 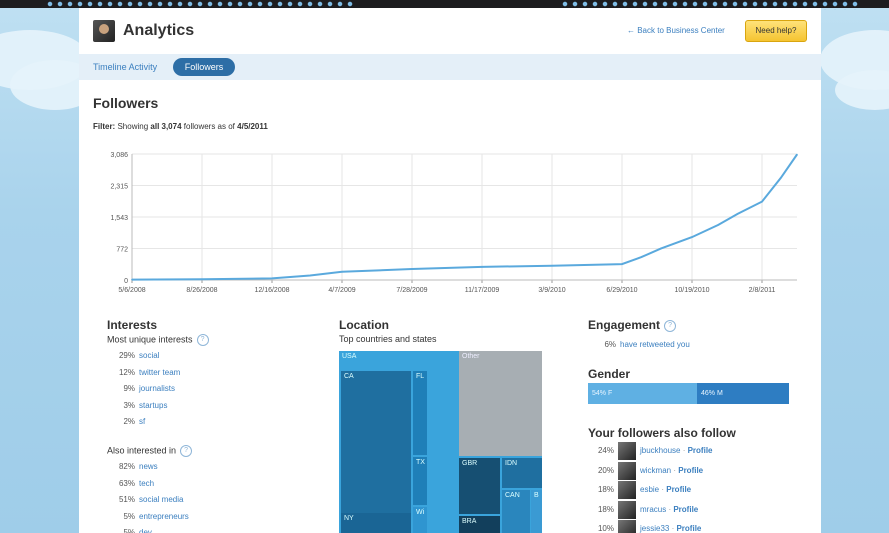 I want to click on also-interest-link: tech, so click(x=146, y=483).